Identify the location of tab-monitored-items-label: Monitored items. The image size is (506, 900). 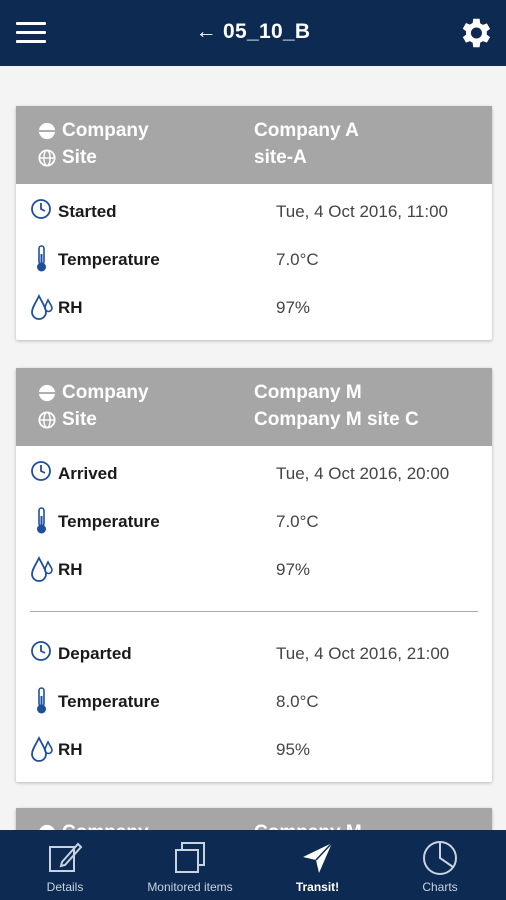
(190, 887).